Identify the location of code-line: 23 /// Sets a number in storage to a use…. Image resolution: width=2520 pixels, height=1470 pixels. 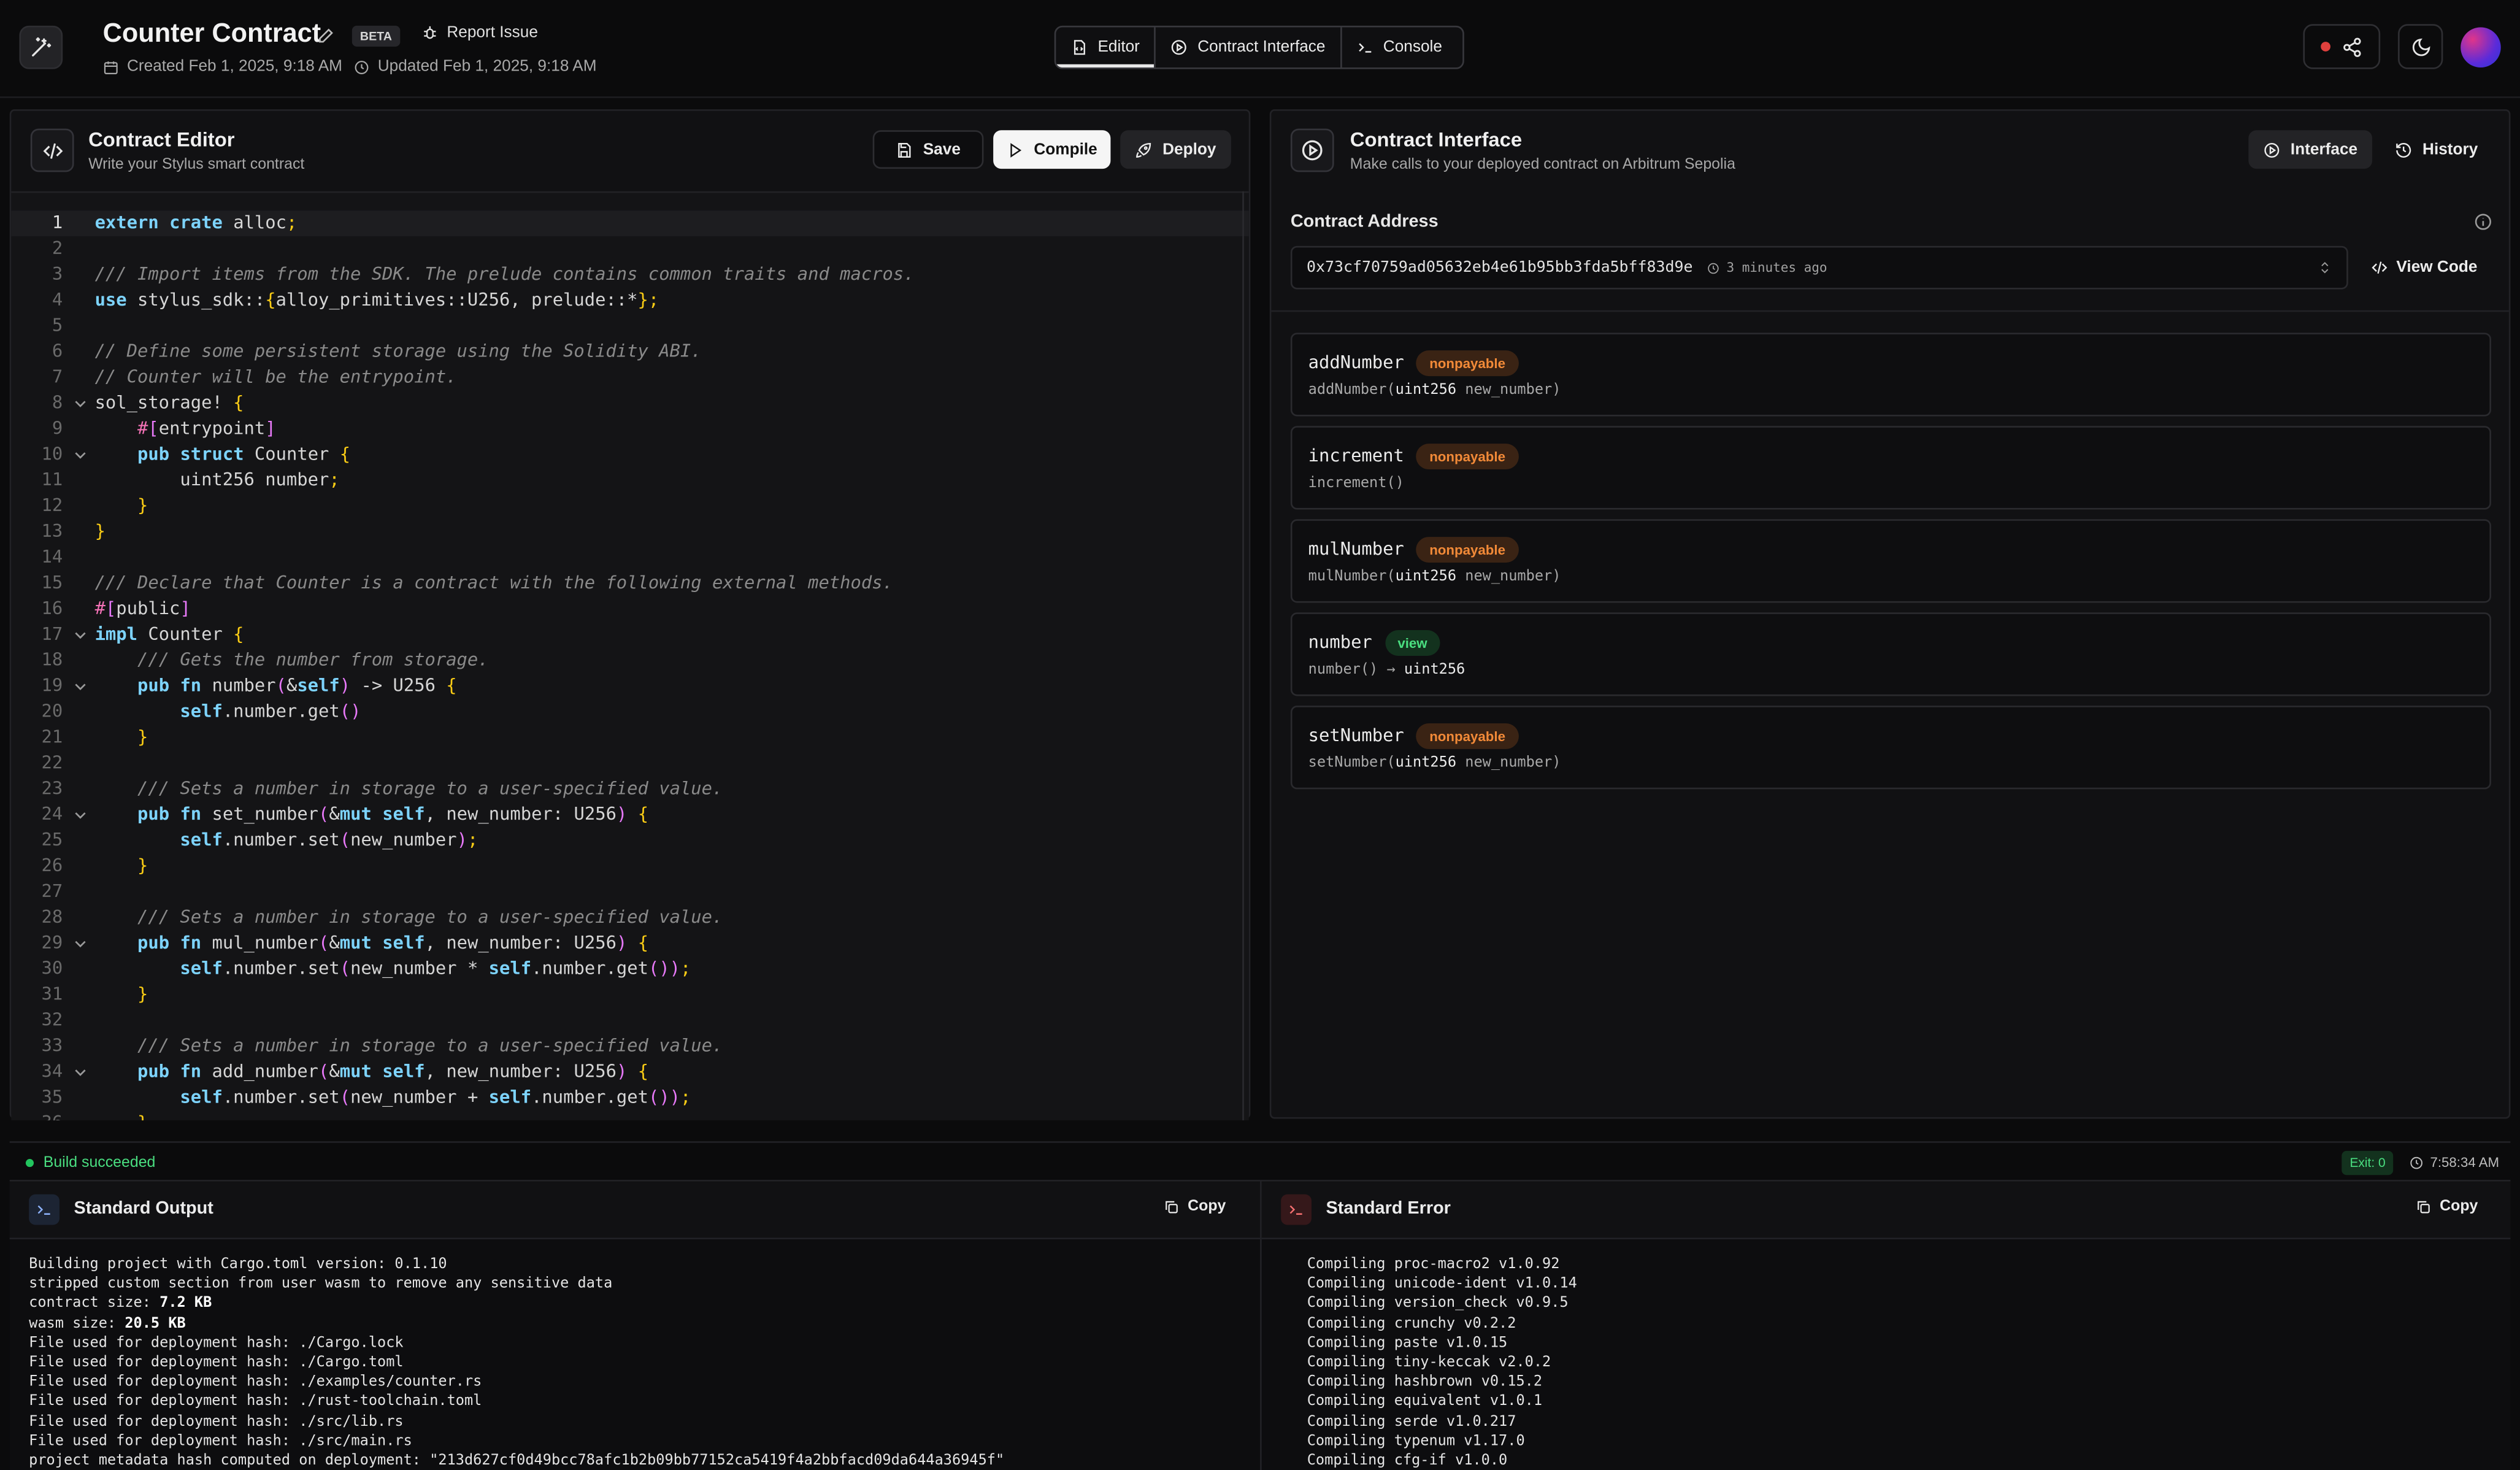
(629, 789).